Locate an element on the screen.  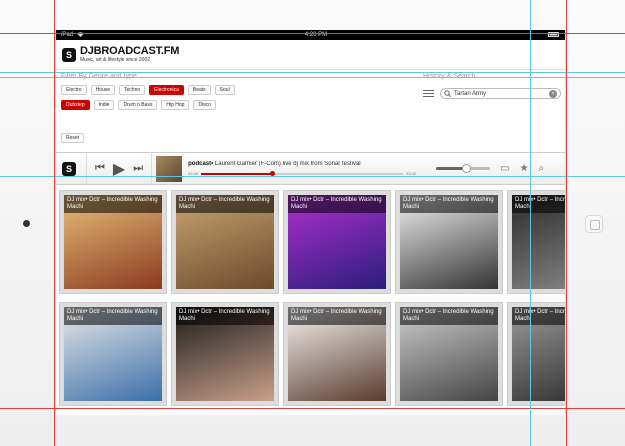
genre-chip-drum-n-bass: Drum n Bass is located at coordinates (138, 105).